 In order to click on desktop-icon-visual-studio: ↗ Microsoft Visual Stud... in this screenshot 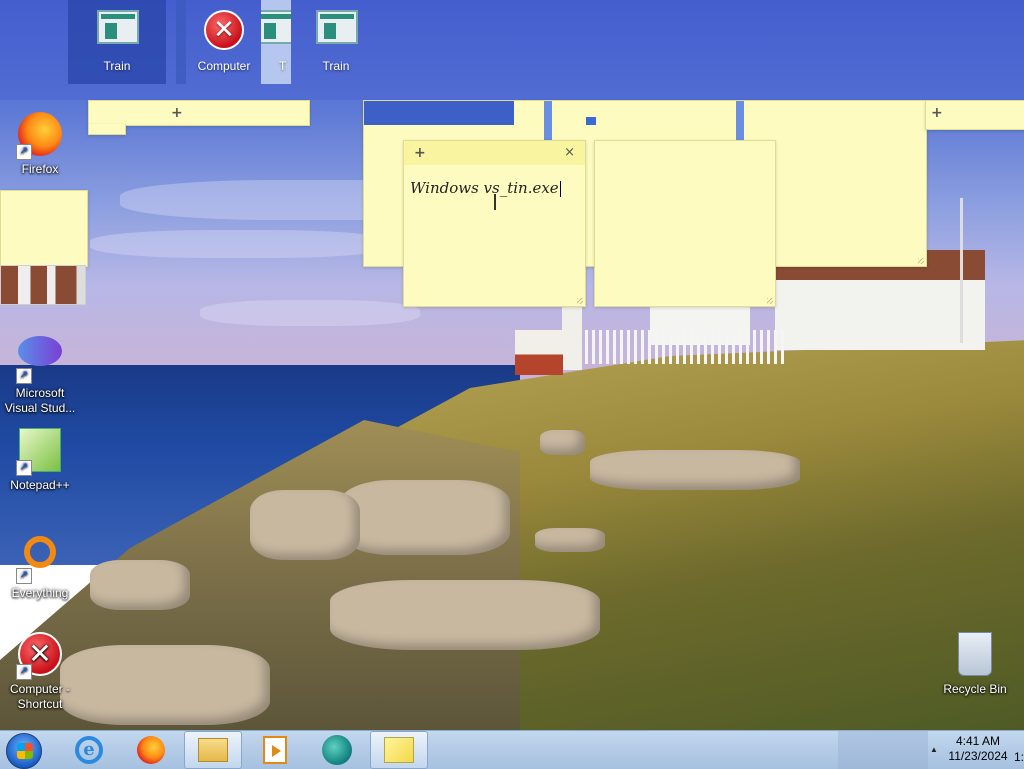, I will do `click(40, 372)`.